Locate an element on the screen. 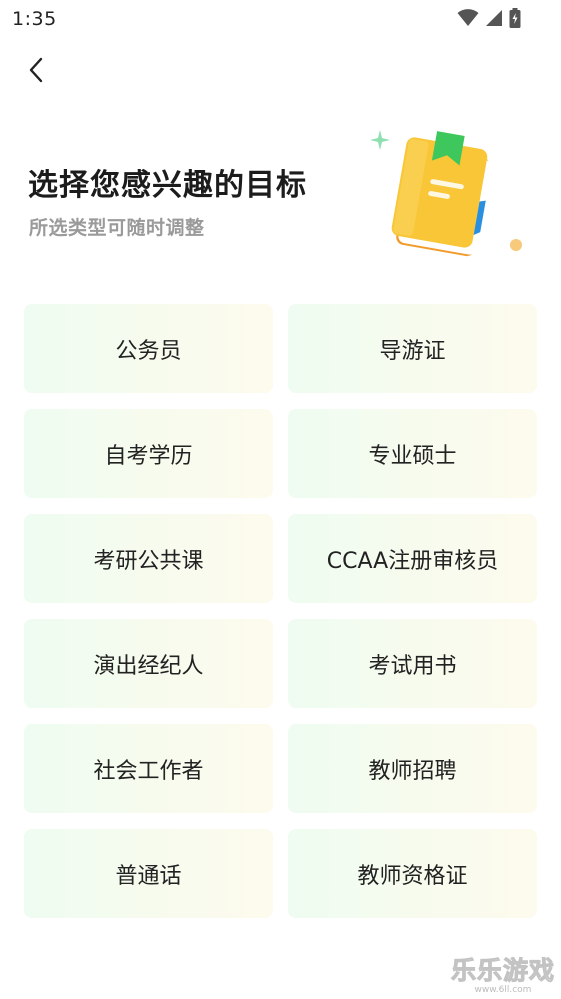 The width and height of the screenshot is (561, 999). wifi-icon is located at coordinates (468, 17).